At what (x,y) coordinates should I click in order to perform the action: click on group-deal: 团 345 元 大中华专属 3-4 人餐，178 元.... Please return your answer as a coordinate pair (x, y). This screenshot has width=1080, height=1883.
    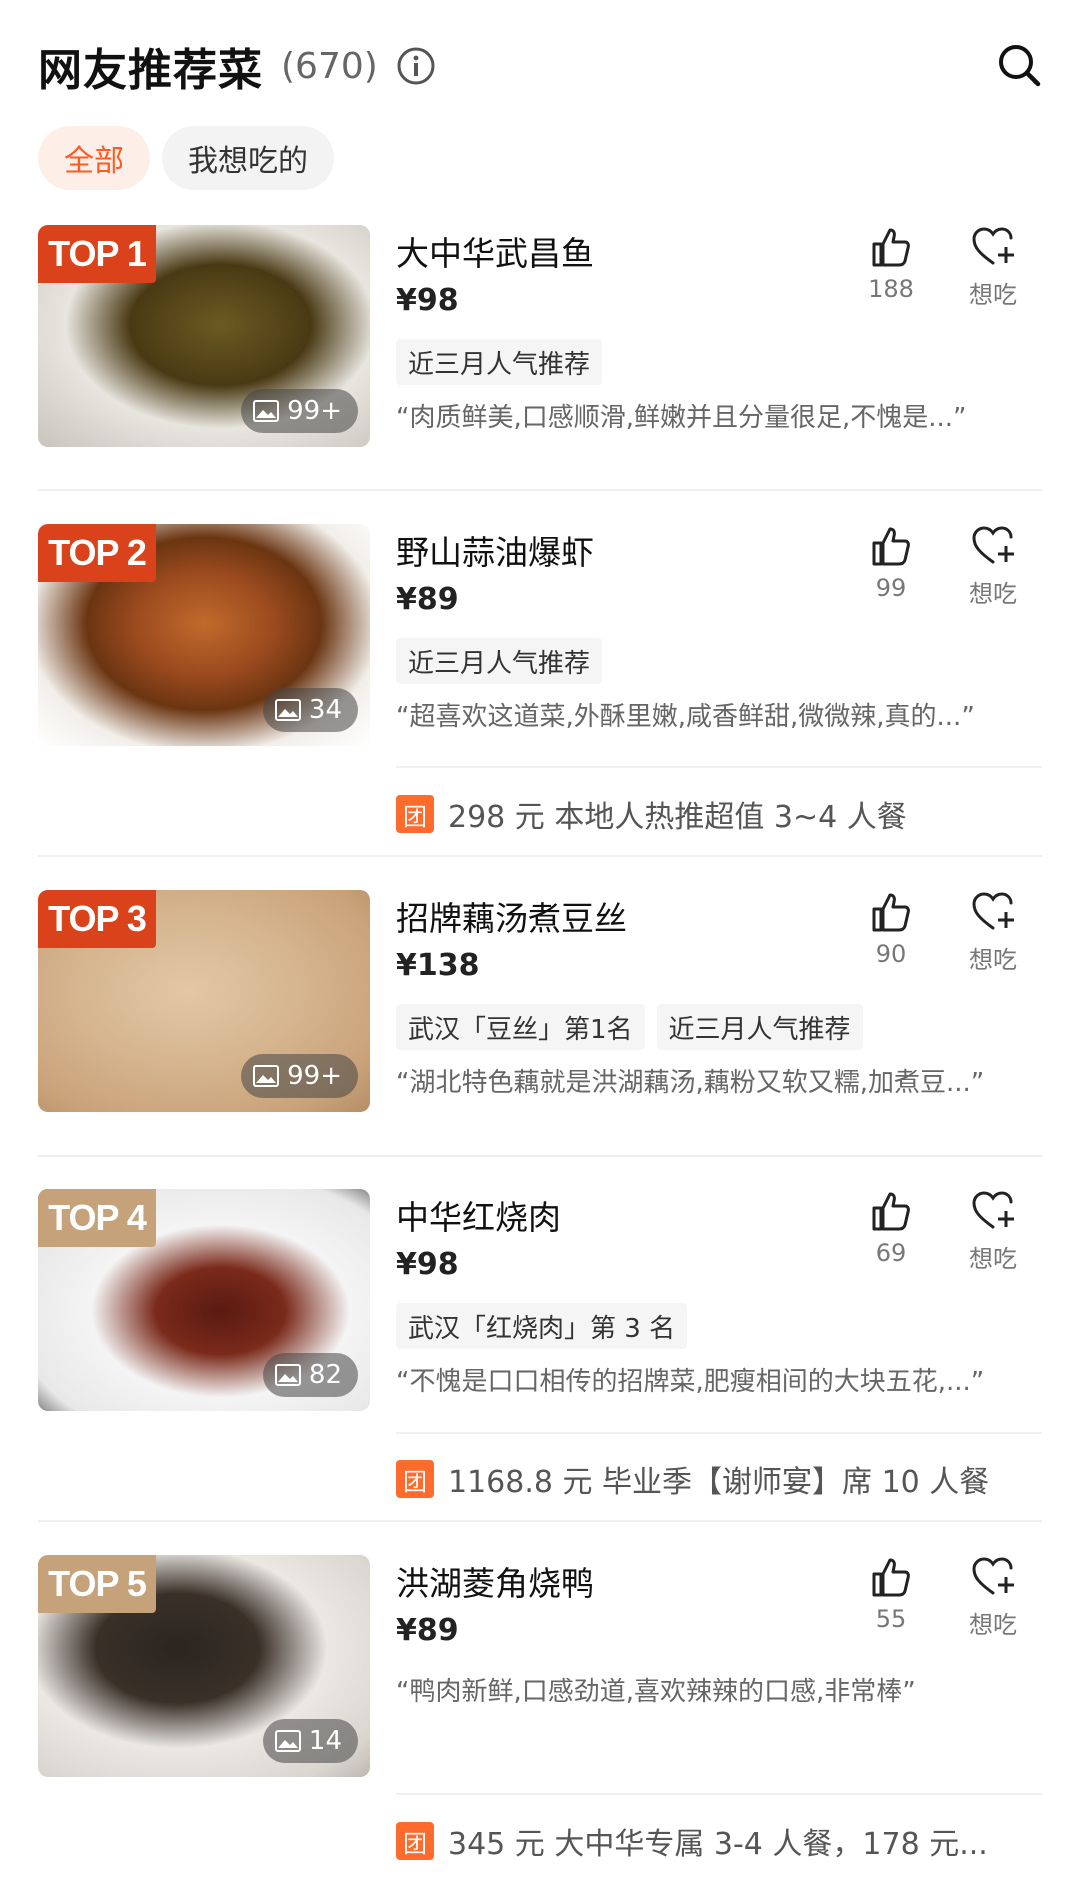
    Looking at the image, I should click on (719, 1841).